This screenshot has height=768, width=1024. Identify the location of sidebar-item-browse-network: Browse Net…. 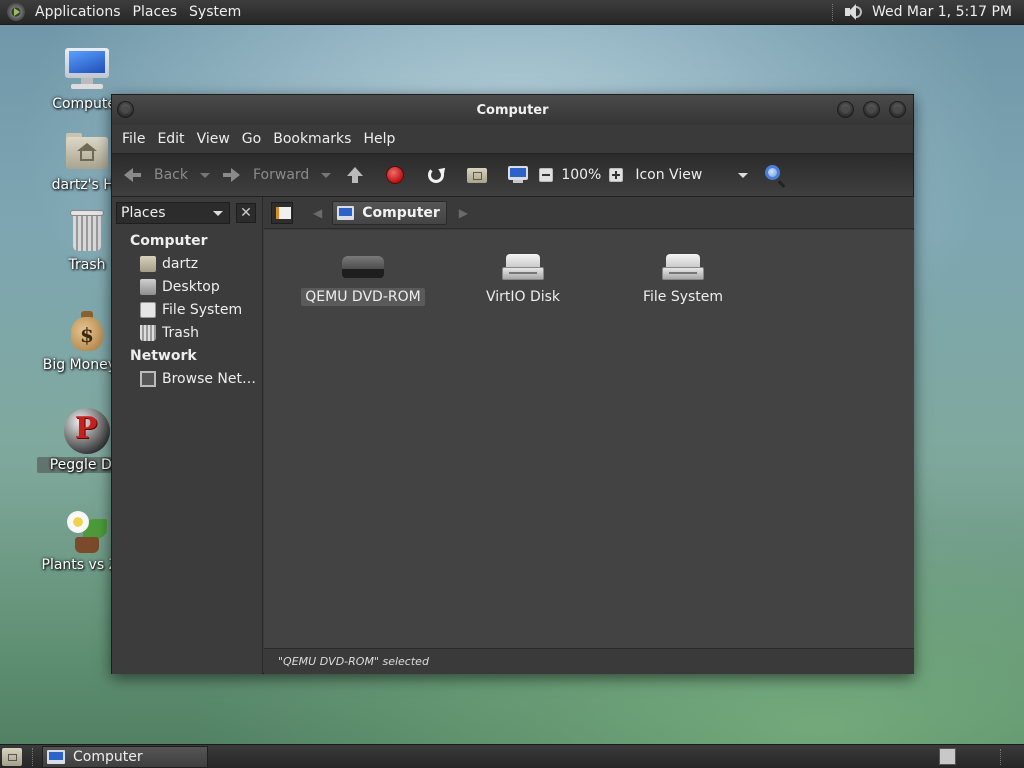
(187, 378).